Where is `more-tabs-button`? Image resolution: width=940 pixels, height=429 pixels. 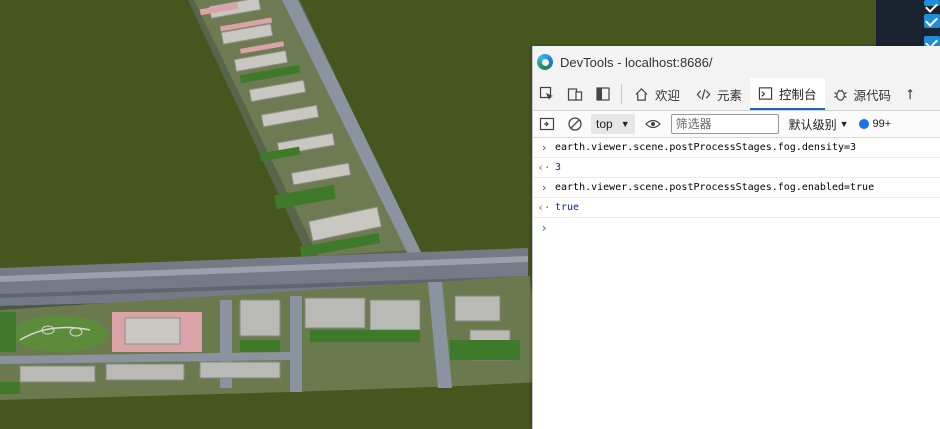
more-tabs-button is located at coordinates (911, 94).